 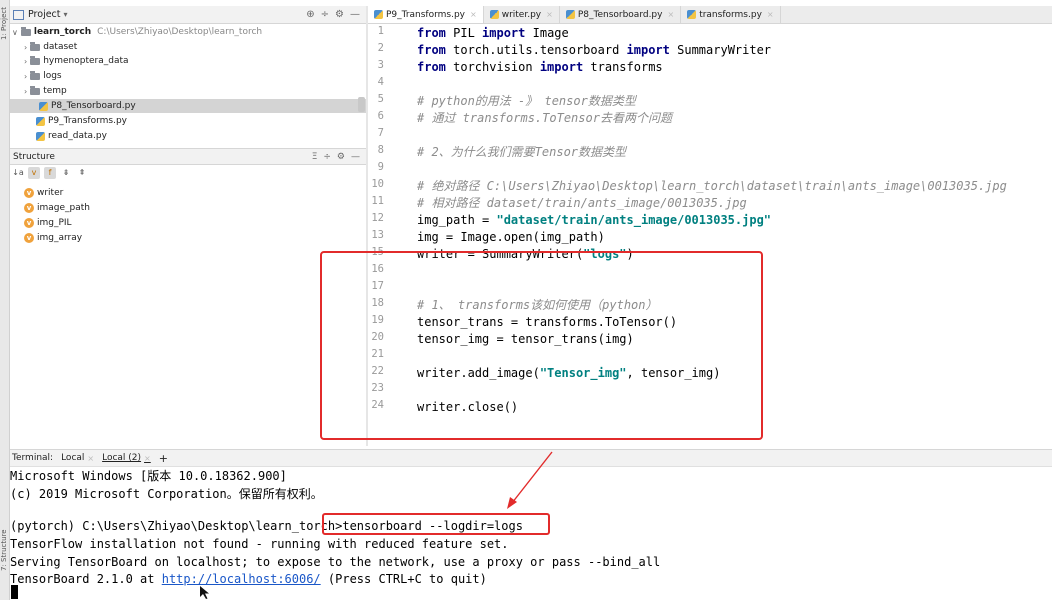 What do you see at coordinates (35, 46) in the screenshot?
I see `folder-icon` at bounding box center [35, 46].